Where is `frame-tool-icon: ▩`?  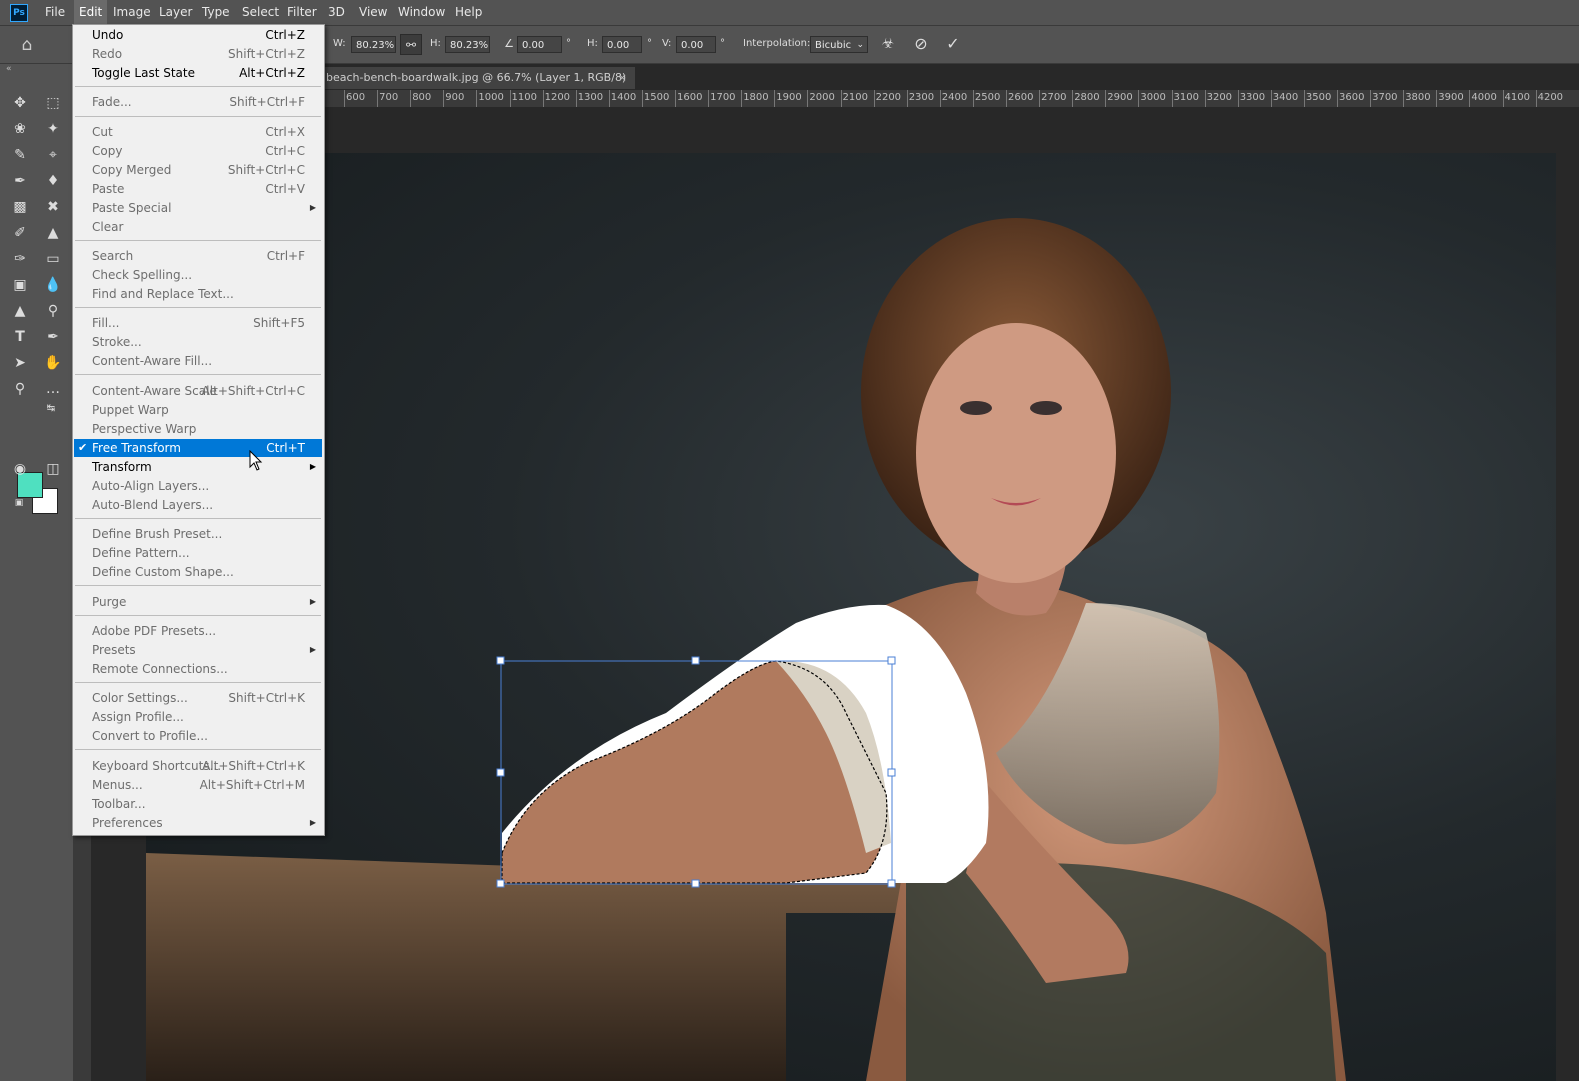
frame-tool-icon: ▩ is located at coordinates (20, 207).